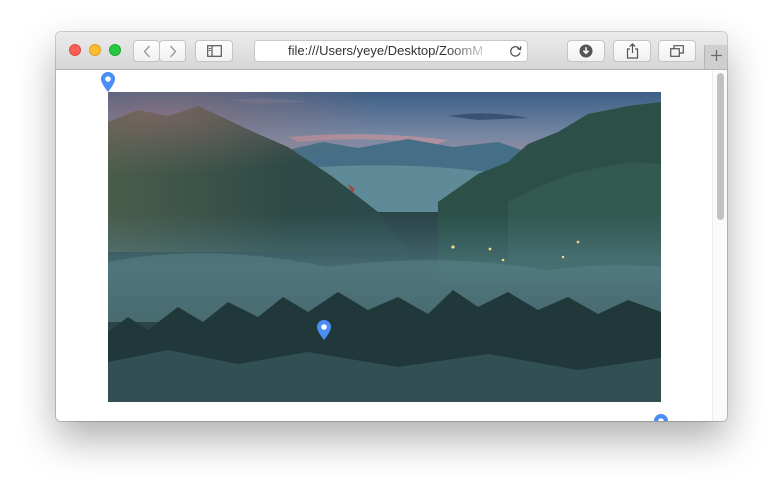 This screenshot has height=502, width=783. I want to click on download-icon, so click(586, 51).